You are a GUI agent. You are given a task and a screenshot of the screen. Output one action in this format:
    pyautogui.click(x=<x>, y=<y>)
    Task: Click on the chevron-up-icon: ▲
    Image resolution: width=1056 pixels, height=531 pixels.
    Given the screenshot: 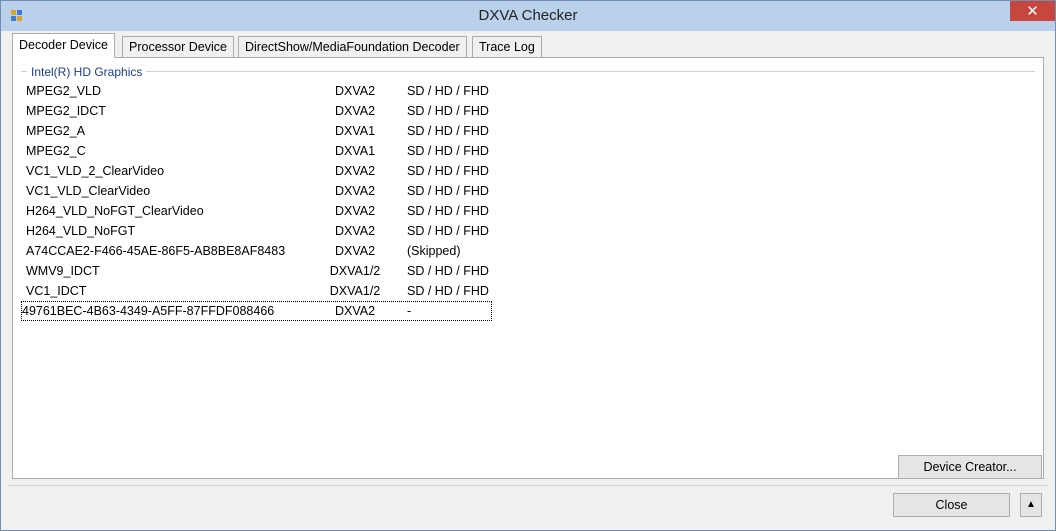 What is the action you would take?
    pyautogui.click(x=1031, y=504)
    